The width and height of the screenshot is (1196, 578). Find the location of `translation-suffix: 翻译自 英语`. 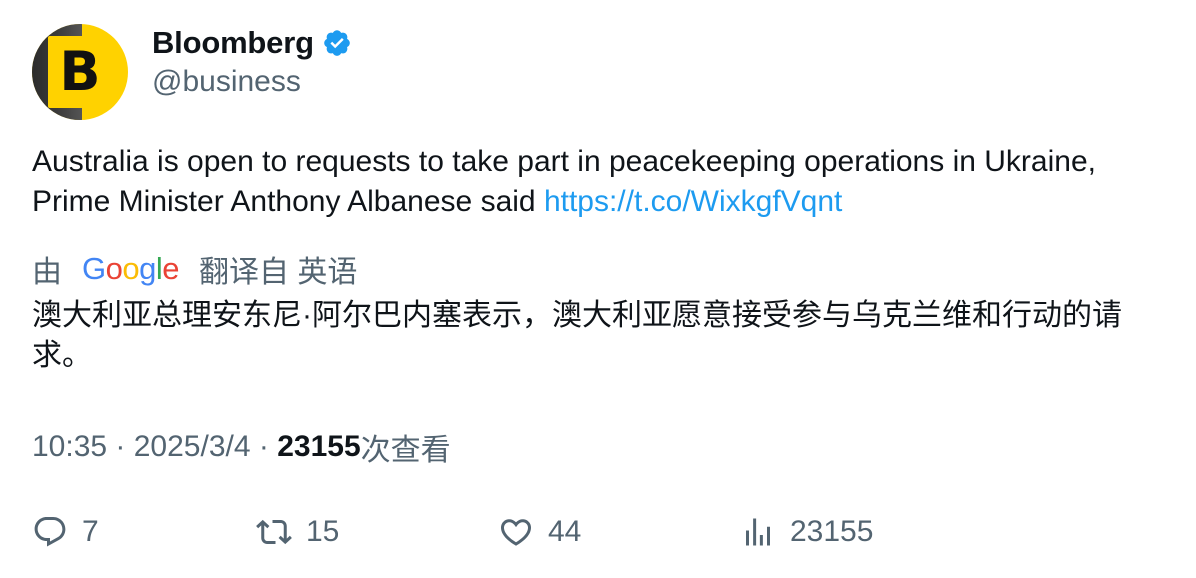

translation-suffix: 翻译自 英语 is located at coordinates (278, 272).